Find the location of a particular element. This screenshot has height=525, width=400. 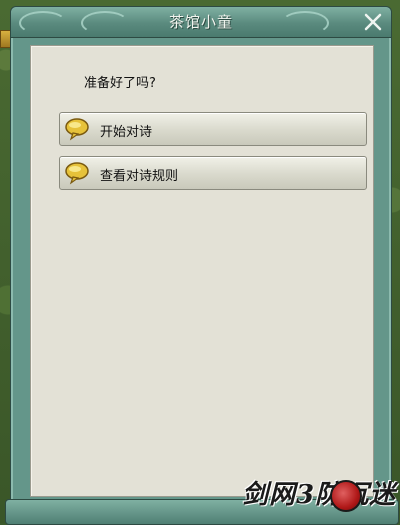

dialog-prompt: 准备好了吗? is located at coordinates (120, 83).